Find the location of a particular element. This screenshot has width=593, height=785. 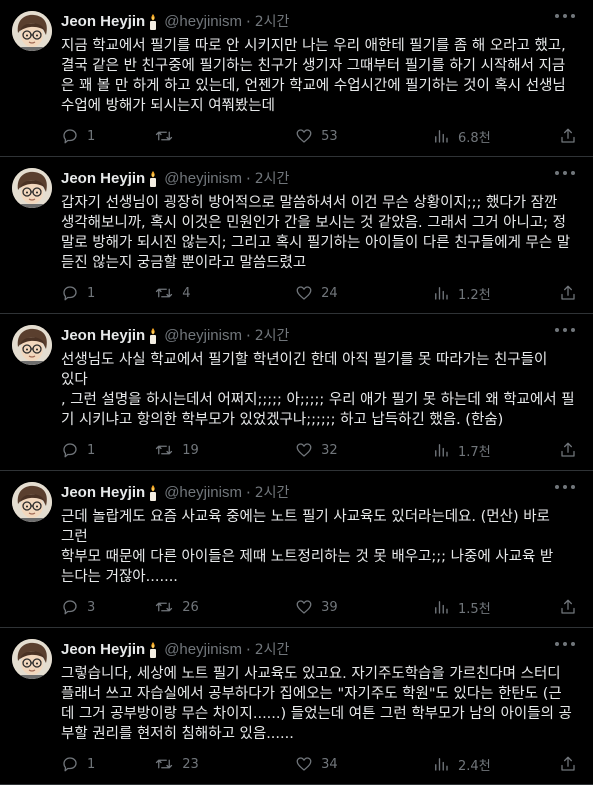

tweet-actions: 1 53 6.8천 is located at coordinates (319, 136).